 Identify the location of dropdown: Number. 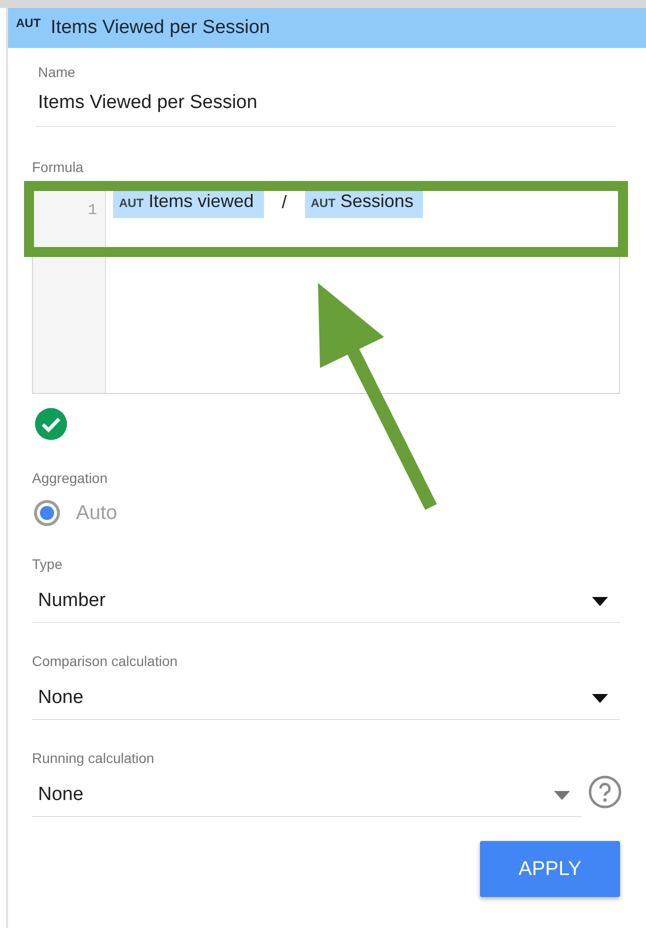
(326, 600).